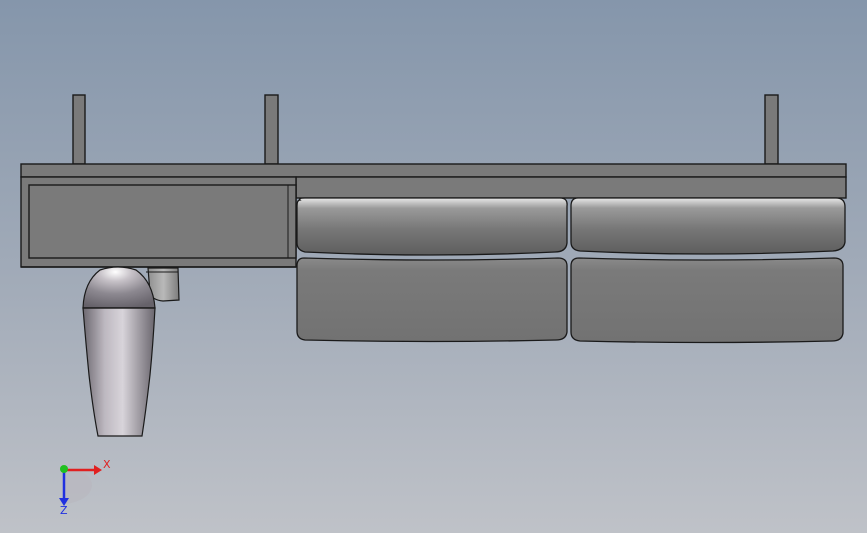  Describe the element at coordinates (771, 129) in the screenshot. I see `post-right` at that location.